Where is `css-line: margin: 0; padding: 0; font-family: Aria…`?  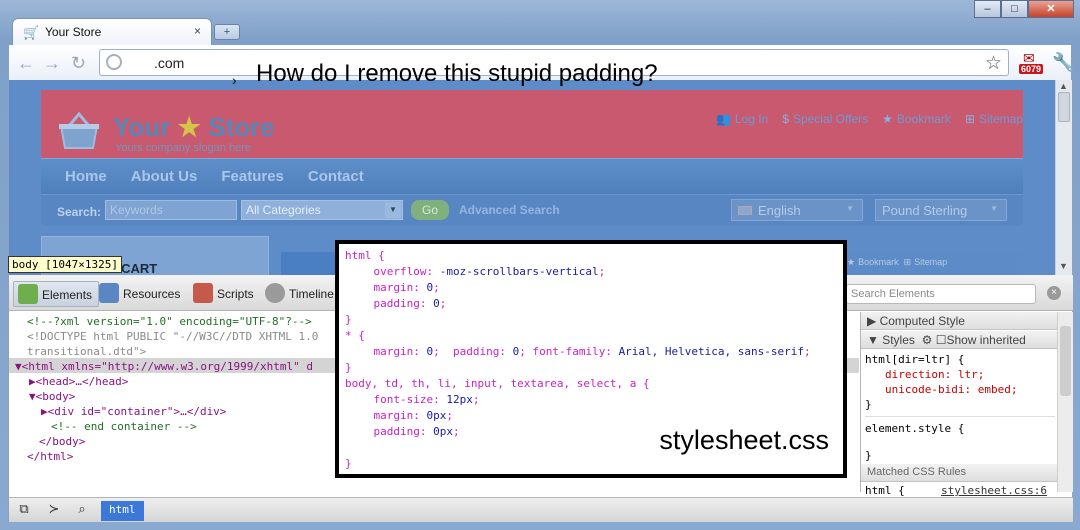 css-line: margin: 0; padding: 0; font-family: Aria… is located at coordinates (579, 351).